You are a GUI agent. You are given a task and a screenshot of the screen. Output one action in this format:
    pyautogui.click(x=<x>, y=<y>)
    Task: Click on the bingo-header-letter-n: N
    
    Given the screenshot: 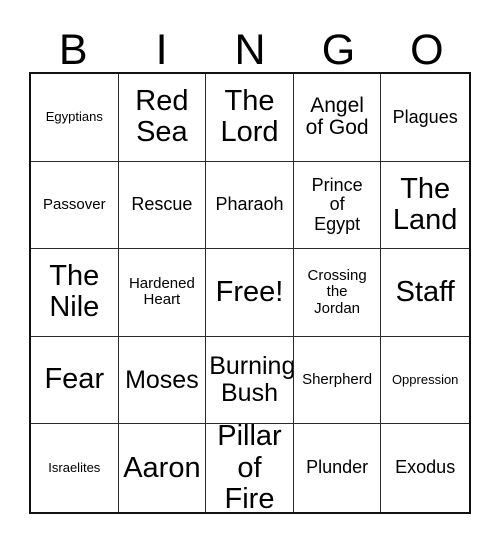 What is the action you would take?
    pyautogui.click(x=250, y=50)
    